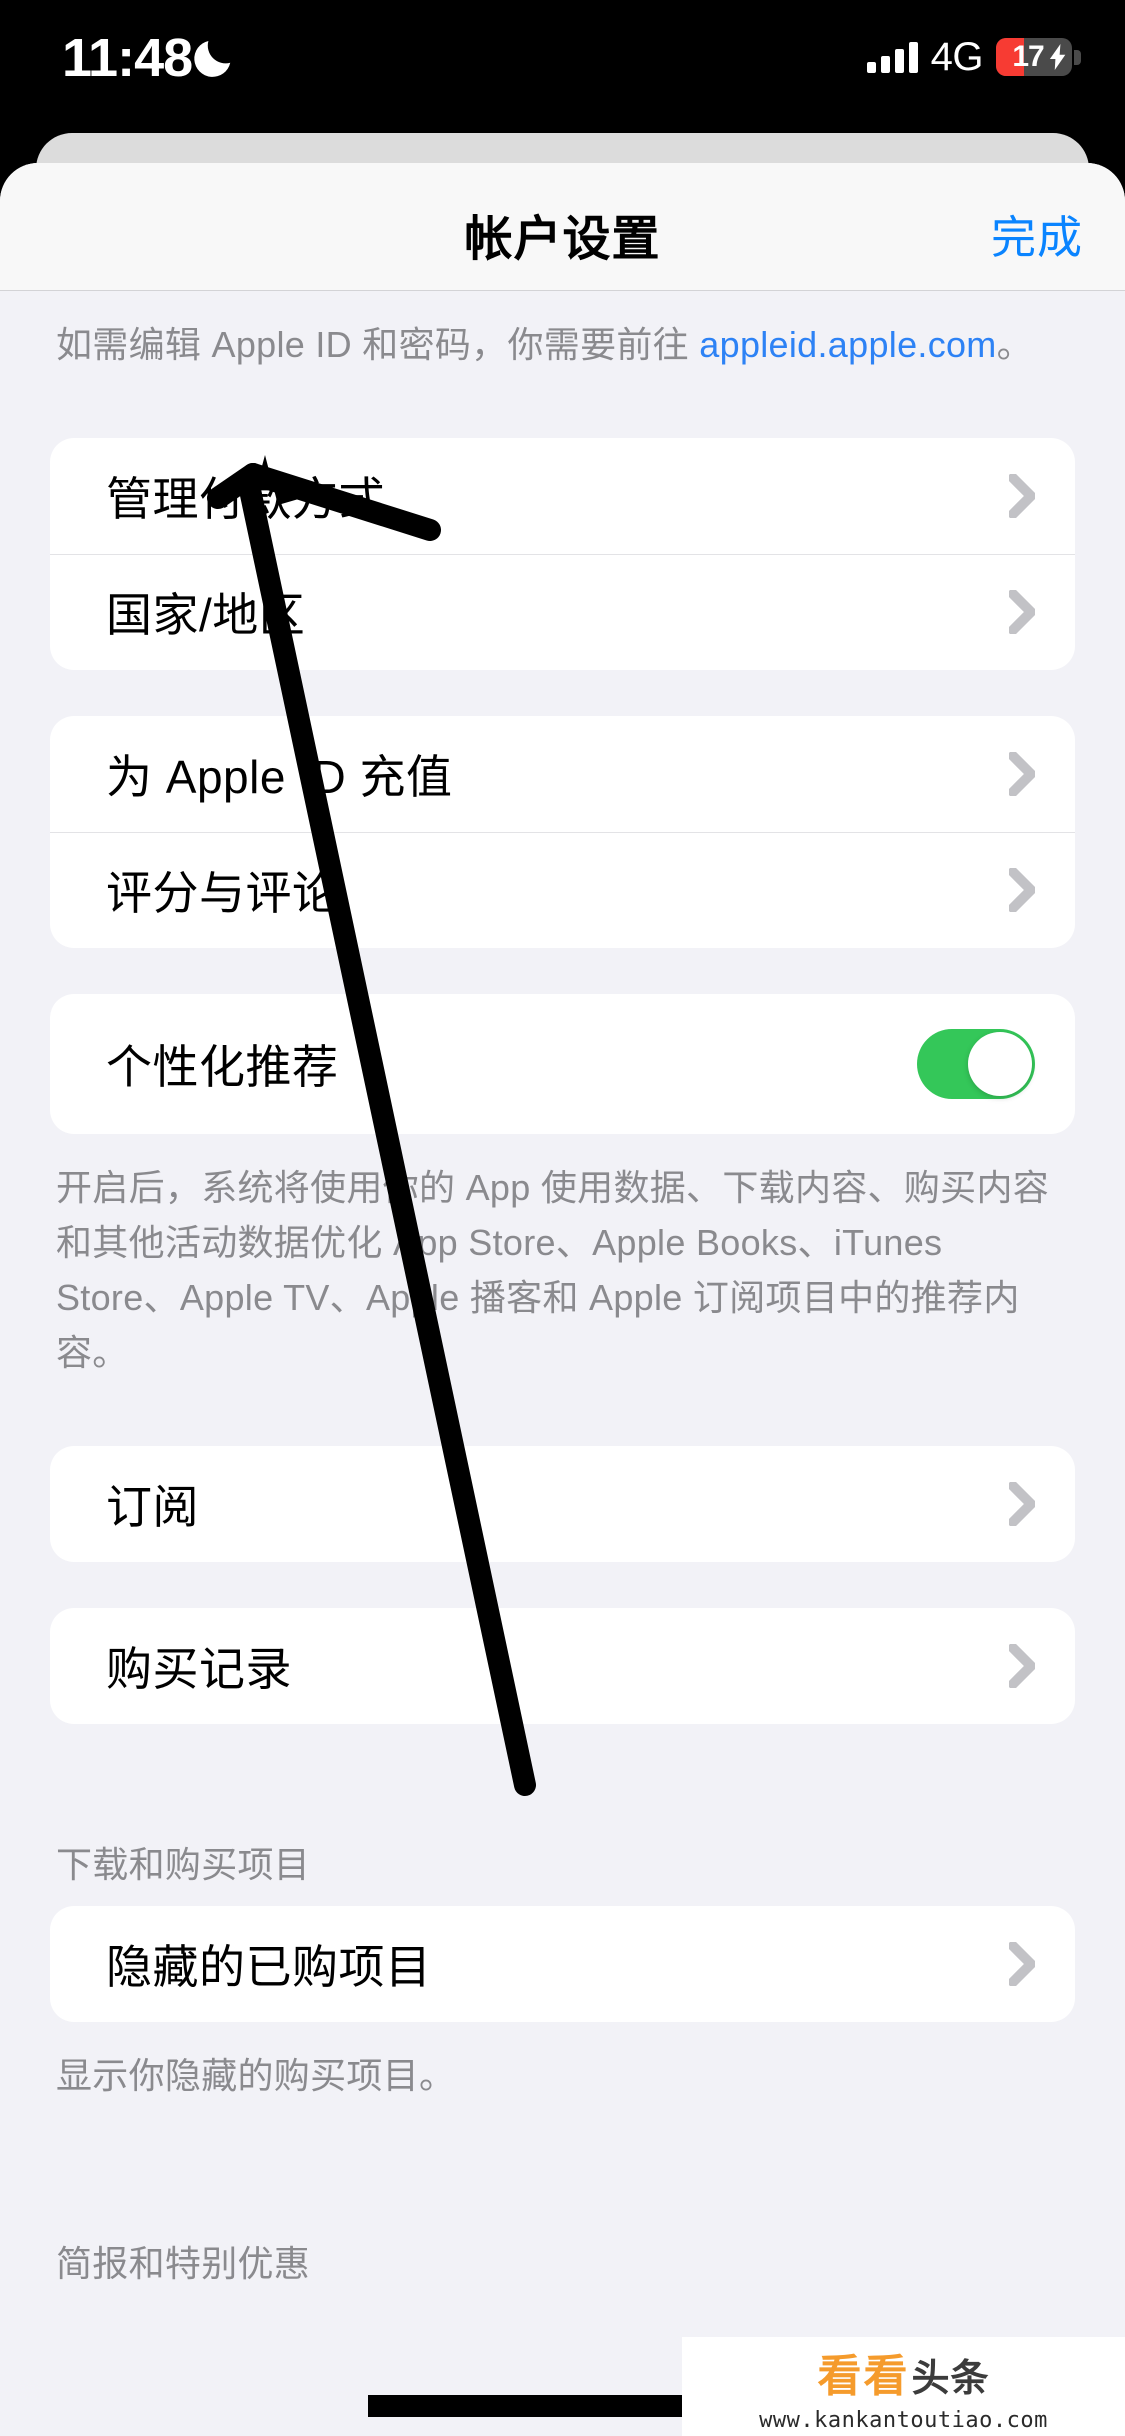 This screenshot has width=1125, height=2436. I want to click on section-header-newsletters: 简报和特别优惠, so click(183, 2263).